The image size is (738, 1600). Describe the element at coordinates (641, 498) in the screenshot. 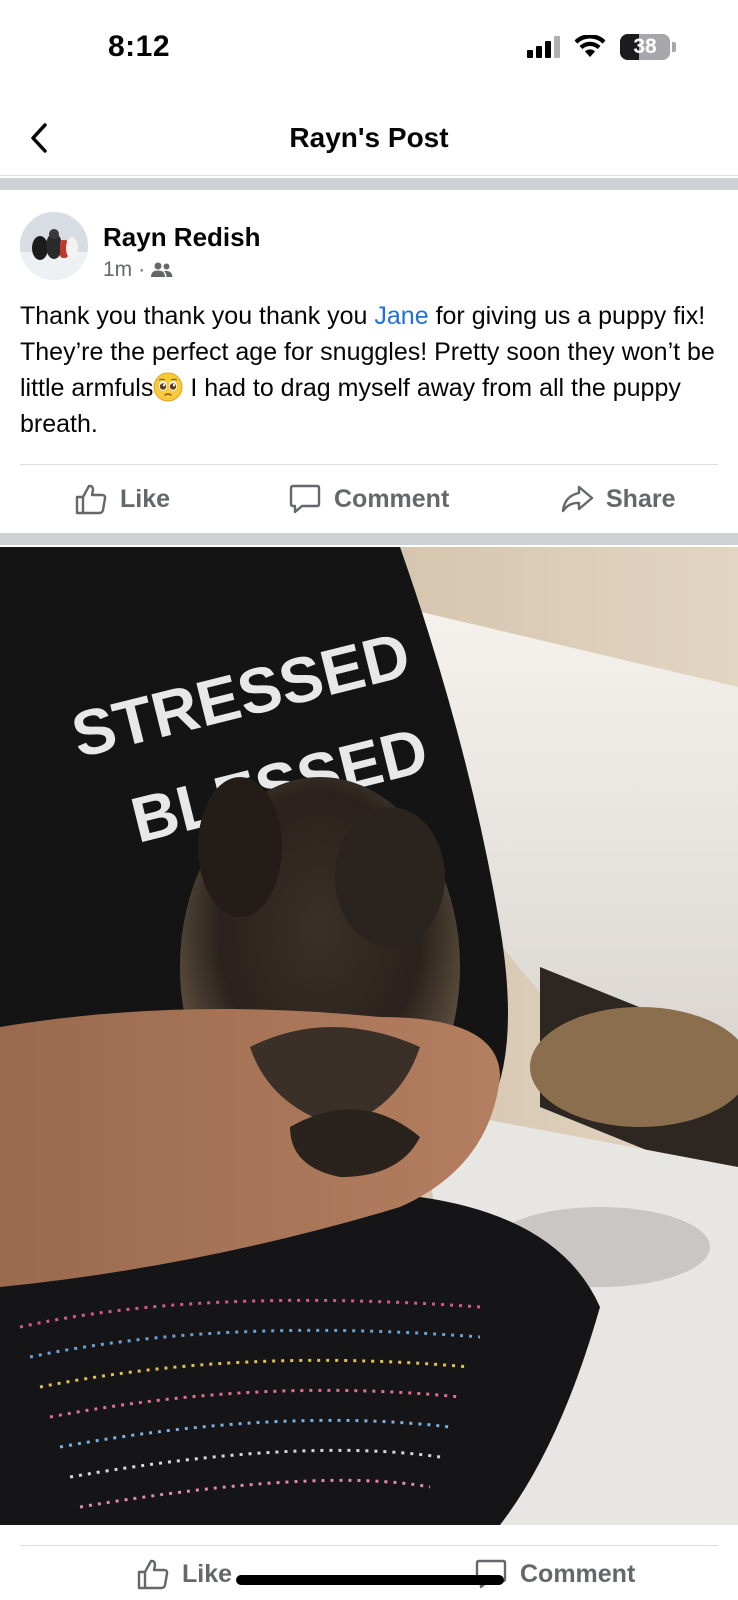

I see `share-label: Share` at that location.